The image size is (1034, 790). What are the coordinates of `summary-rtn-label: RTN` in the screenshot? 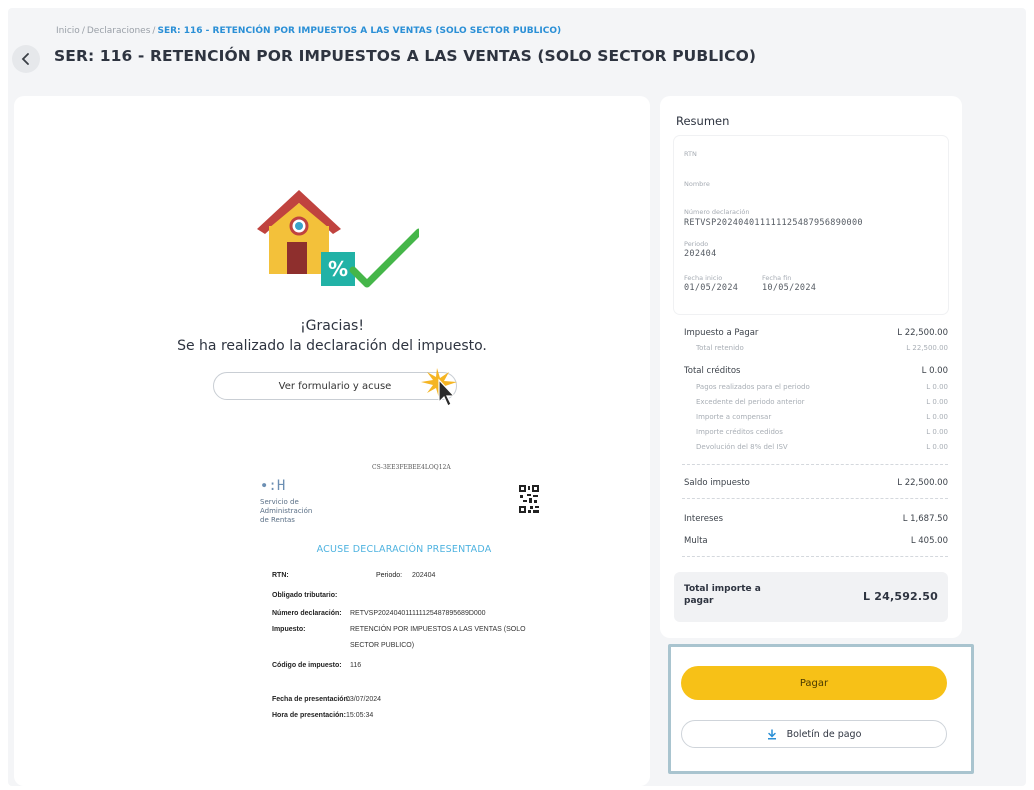 It's located at (690, 154).